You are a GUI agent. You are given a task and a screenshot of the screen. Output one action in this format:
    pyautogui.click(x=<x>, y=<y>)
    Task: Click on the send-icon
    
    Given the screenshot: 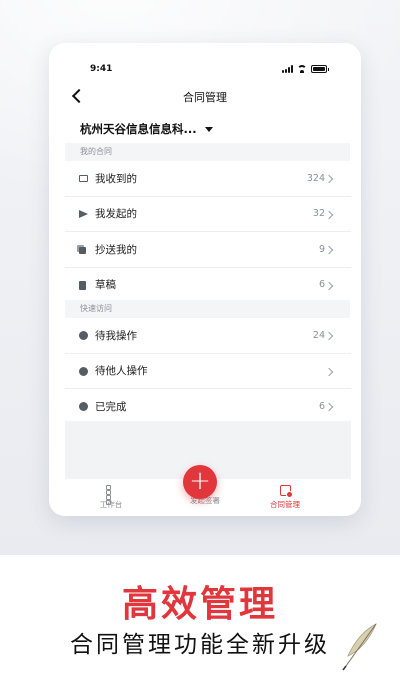 What is the action you would take?
    pyautogui.click(x=83, y=213)
    